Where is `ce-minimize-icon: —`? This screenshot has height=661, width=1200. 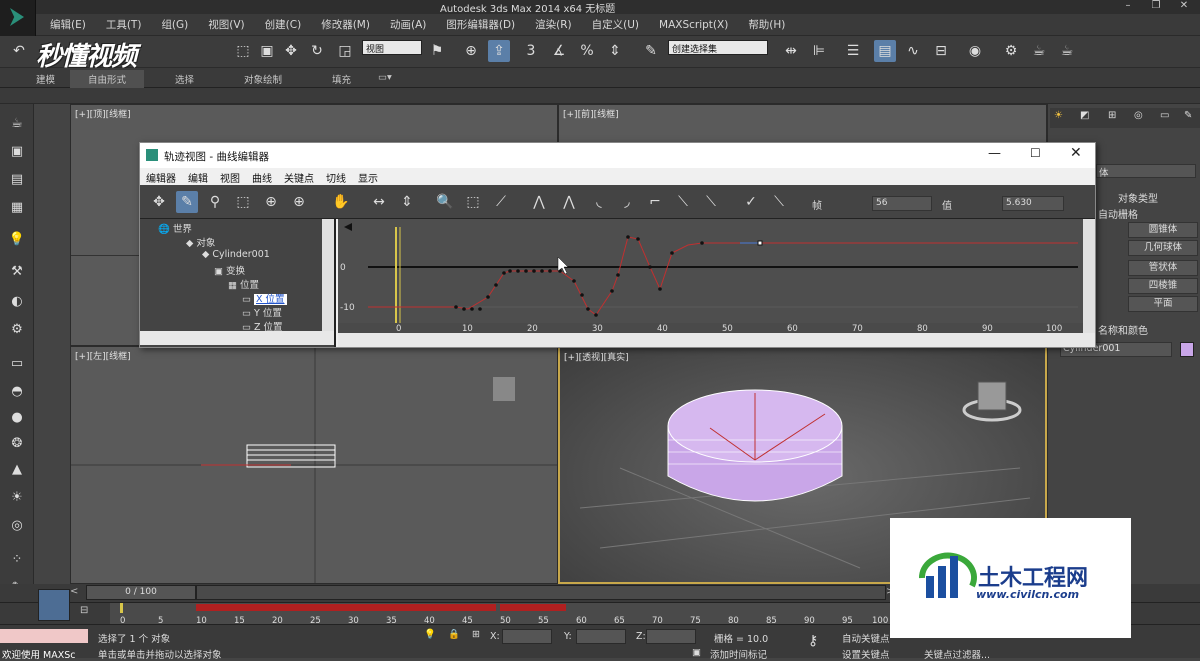 ce-minimize-icon: — is located at coordinates (994, 153).